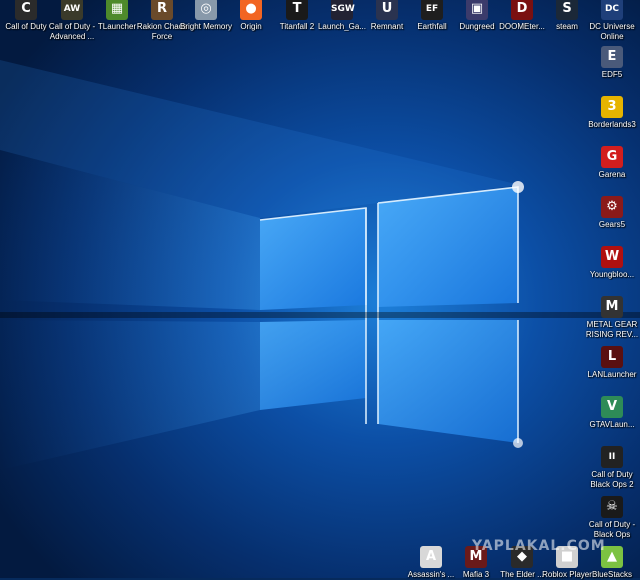 The height and width of the screenshot is (580, 640). I want to click on sgw-icon: SGW, so click(343, 10).